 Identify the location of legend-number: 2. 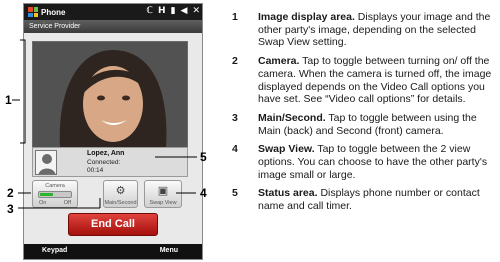
(235, 61).